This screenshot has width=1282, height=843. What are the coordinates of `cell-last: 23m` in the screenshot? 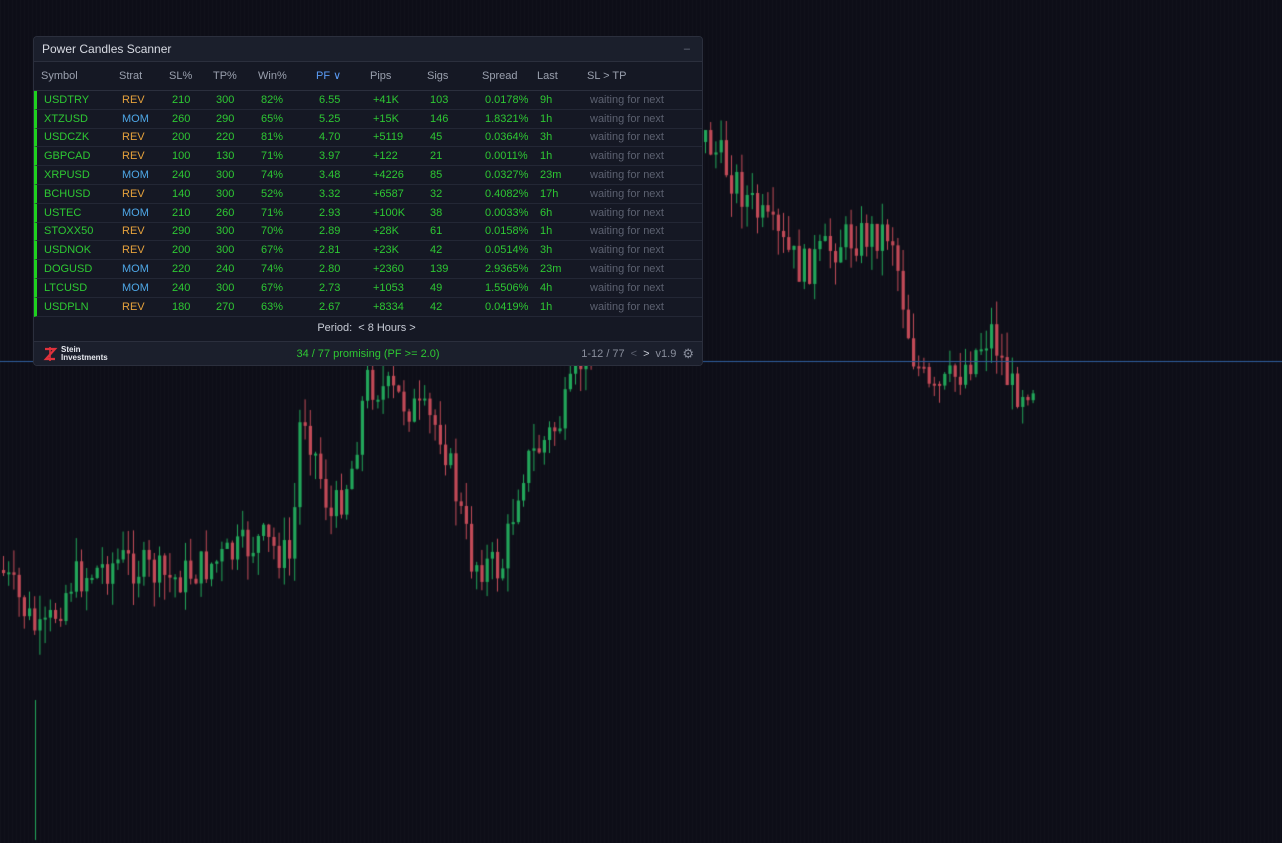 It's located at (551, 269).